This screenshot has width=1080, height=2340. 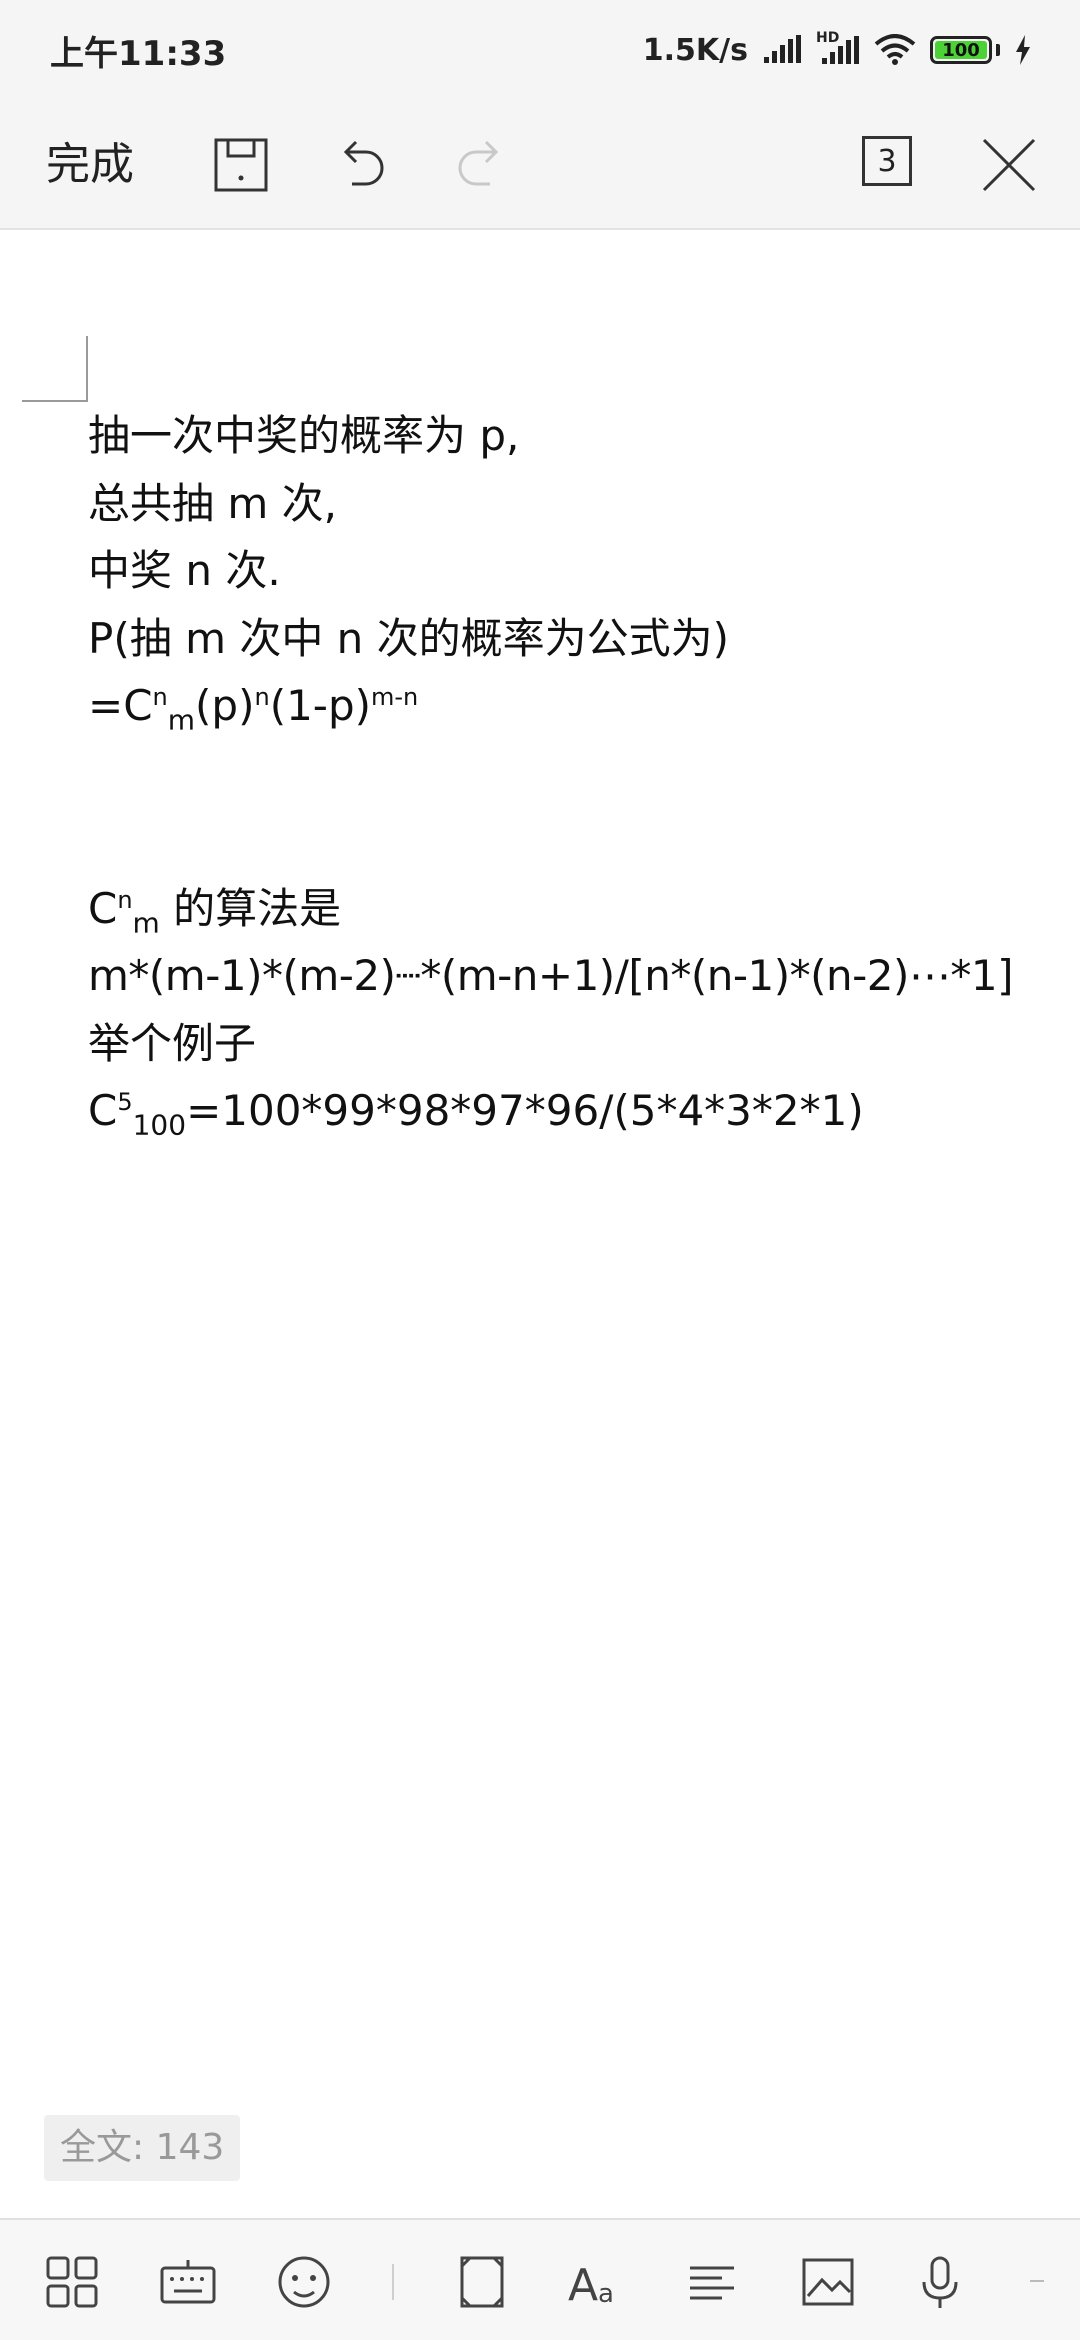 What do you see at coordinates (160, 697) in the screenshot?
I see `formula-sup-n: n` at bounding box center [160, 697].